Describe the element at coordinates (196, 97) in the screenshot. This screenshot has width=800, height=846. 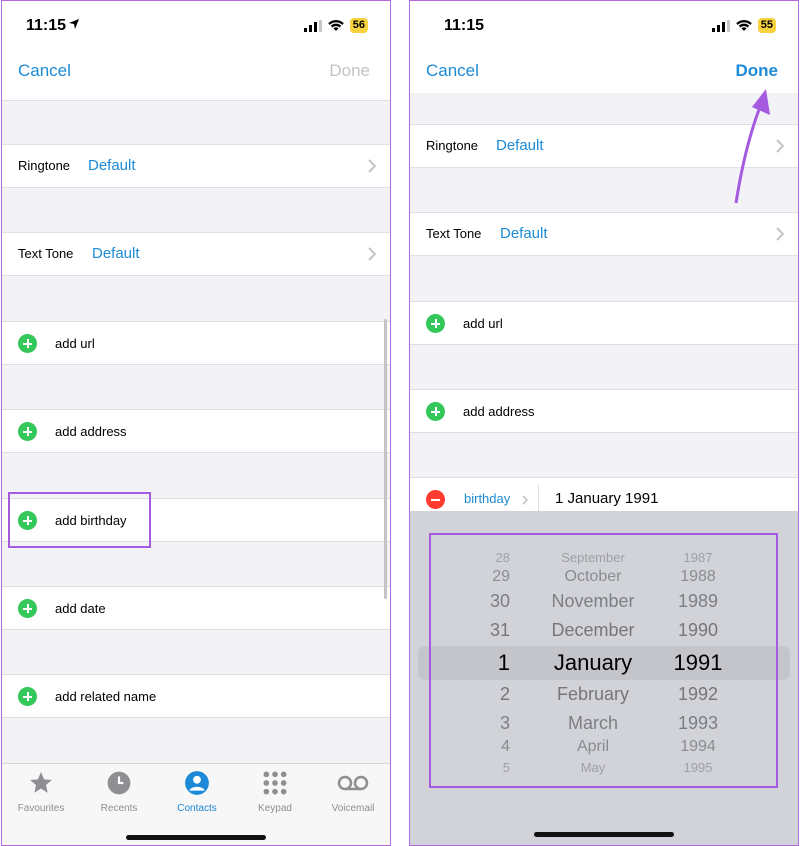
I see `previous-row-edge` at that location.